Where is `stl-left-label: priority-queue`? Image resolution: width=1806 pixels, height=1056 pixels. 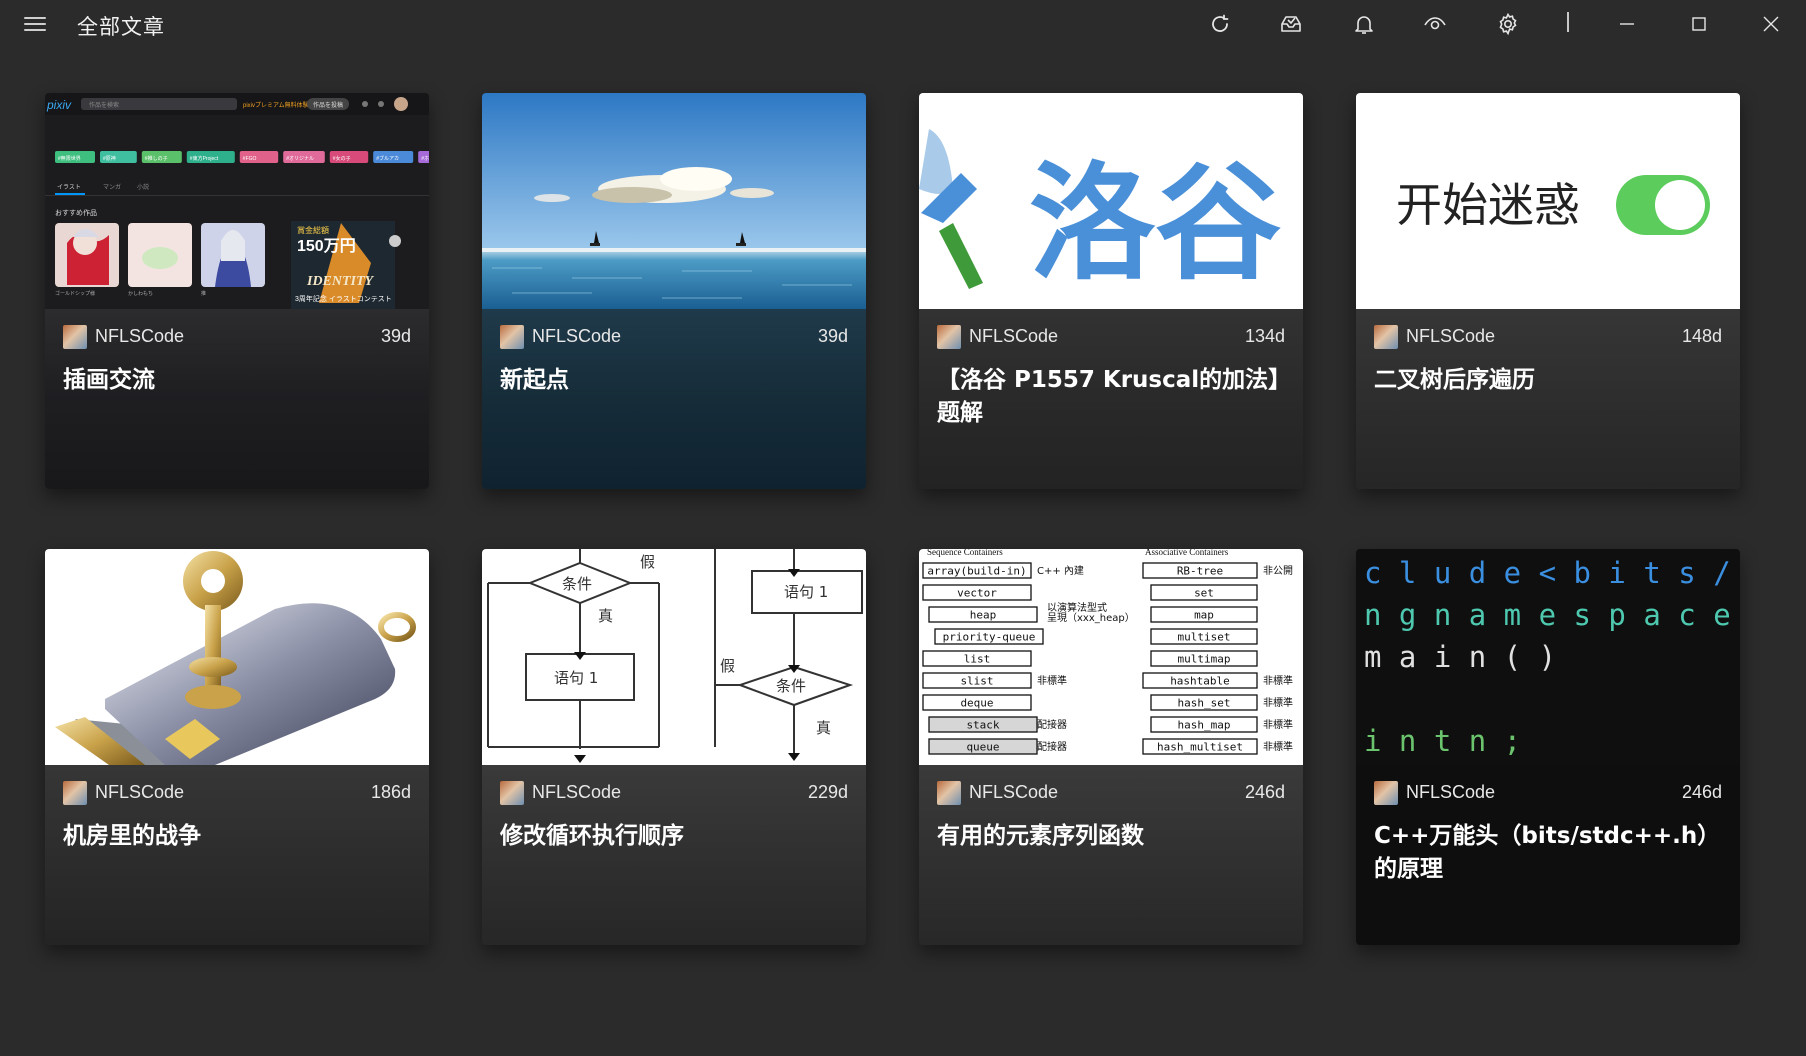 stl-left-label: priority-queue is located at coordinates (989, 637).